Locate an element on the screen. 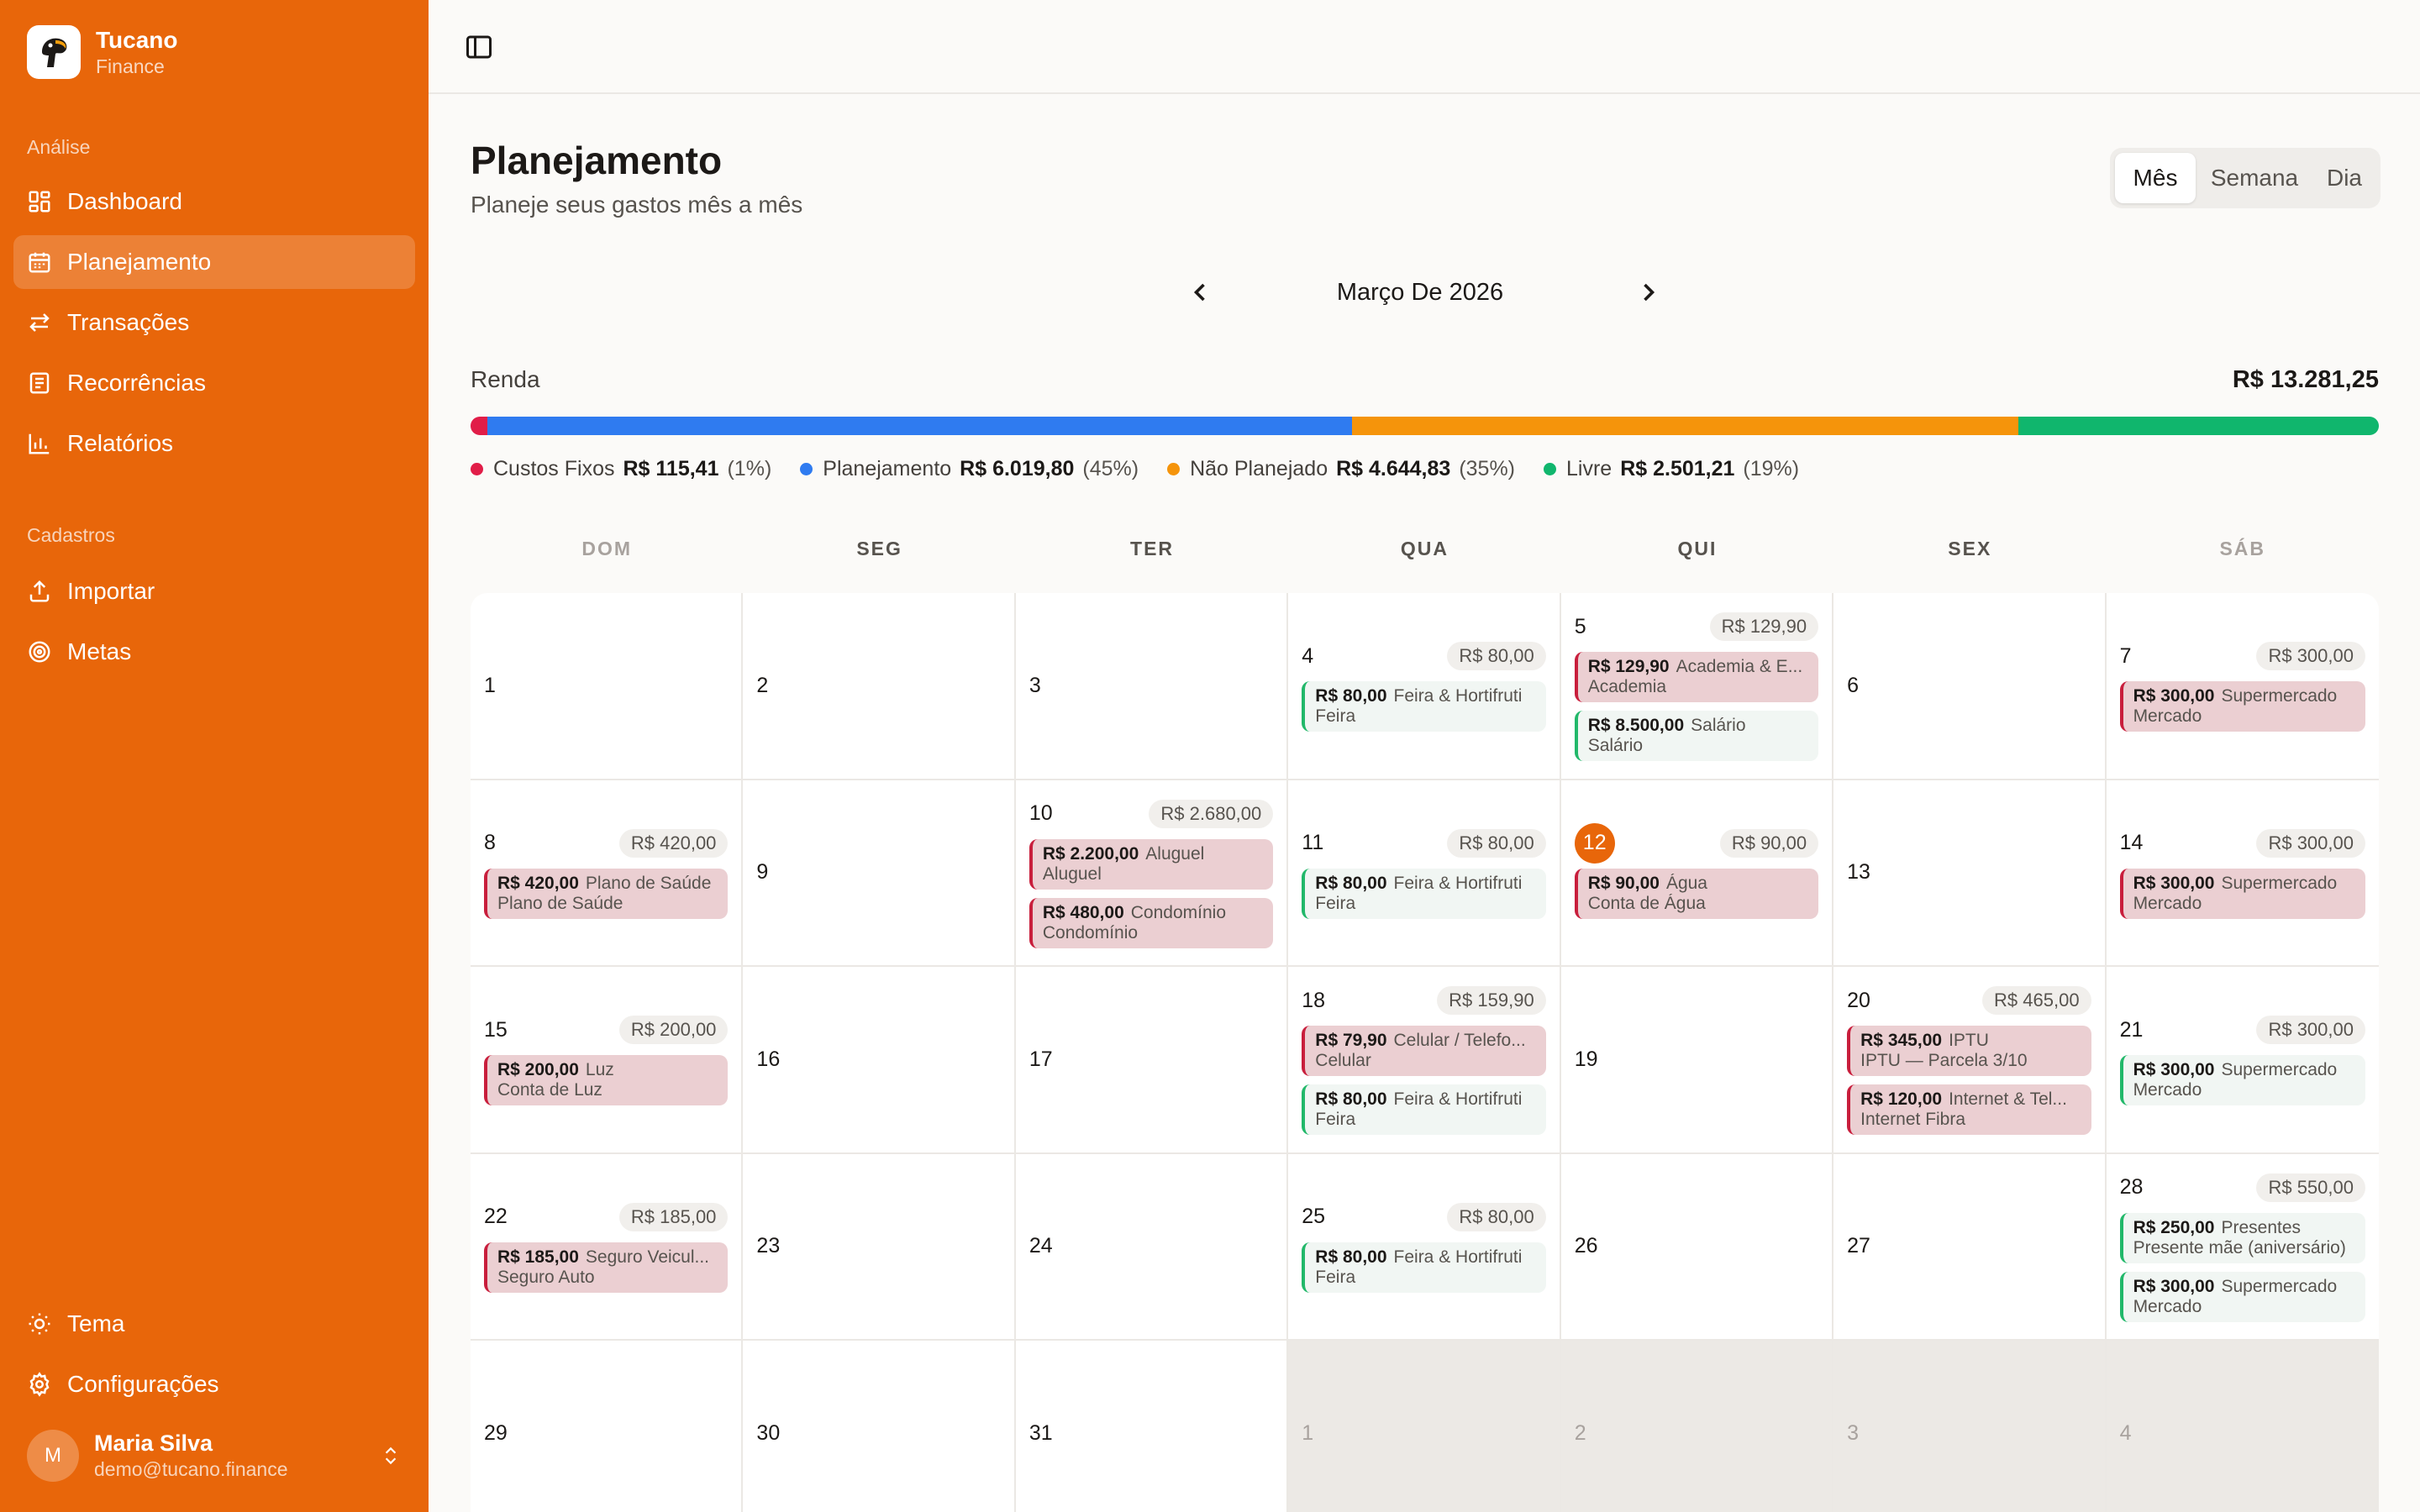 The height and width of the screenshot is (1512, 2420). day-total-badge: R$ 300,00 is located at coordinates (2310, 843).